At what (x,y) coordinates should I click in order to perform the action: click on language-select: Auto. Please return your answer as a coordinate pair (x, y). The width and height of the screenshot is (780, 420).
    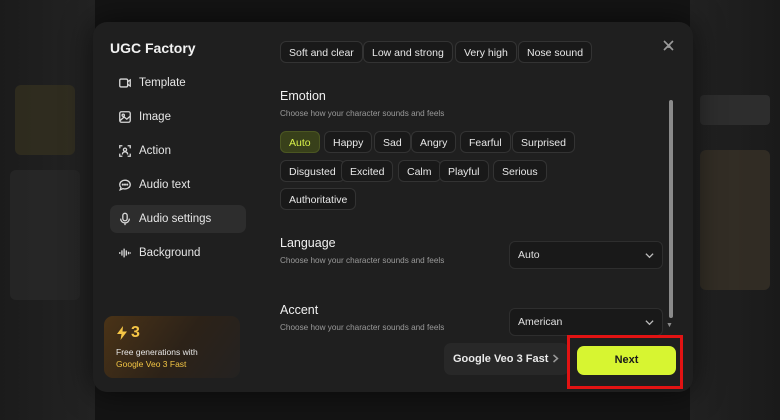
    Looking at the image, I should click on (586, 255).